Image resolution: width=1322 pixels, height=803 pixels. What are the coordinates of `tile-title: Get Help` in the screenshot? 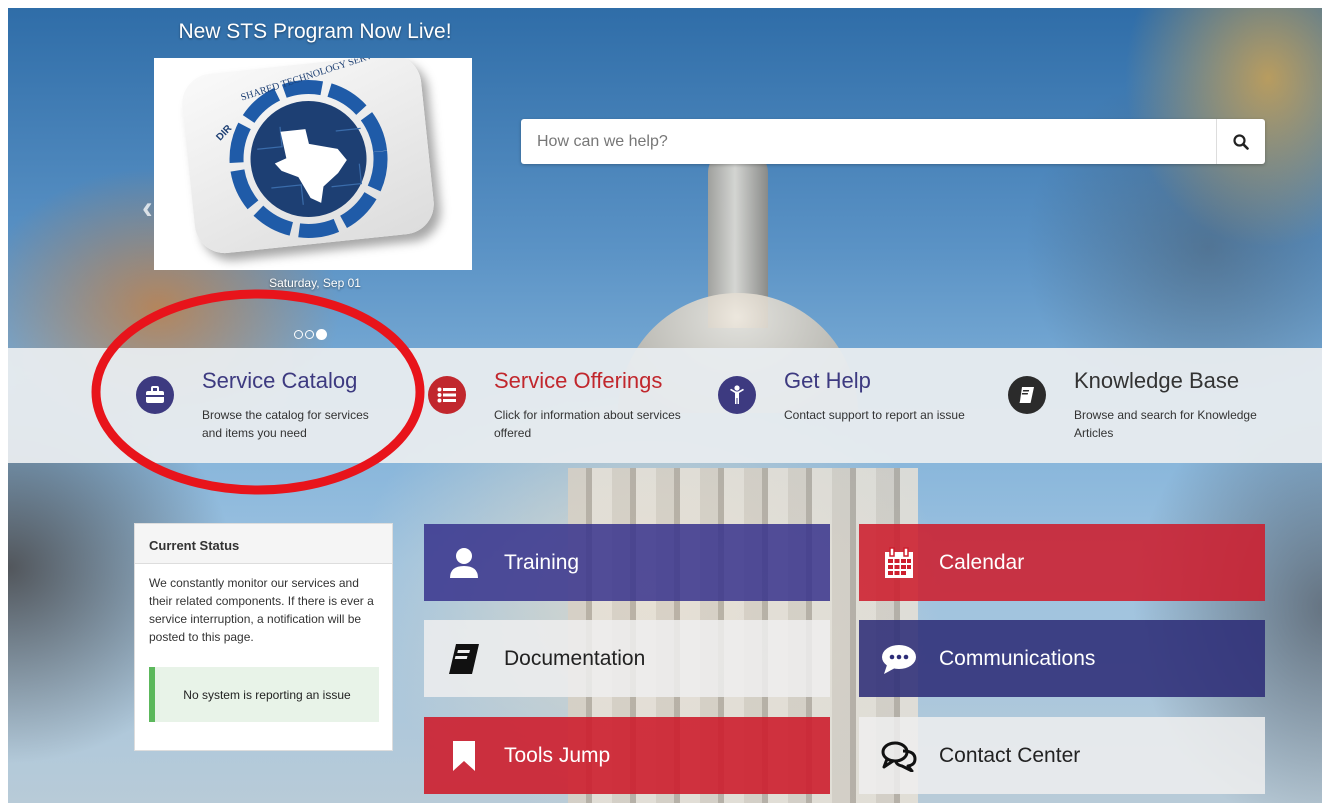 It's located at (827, 380).